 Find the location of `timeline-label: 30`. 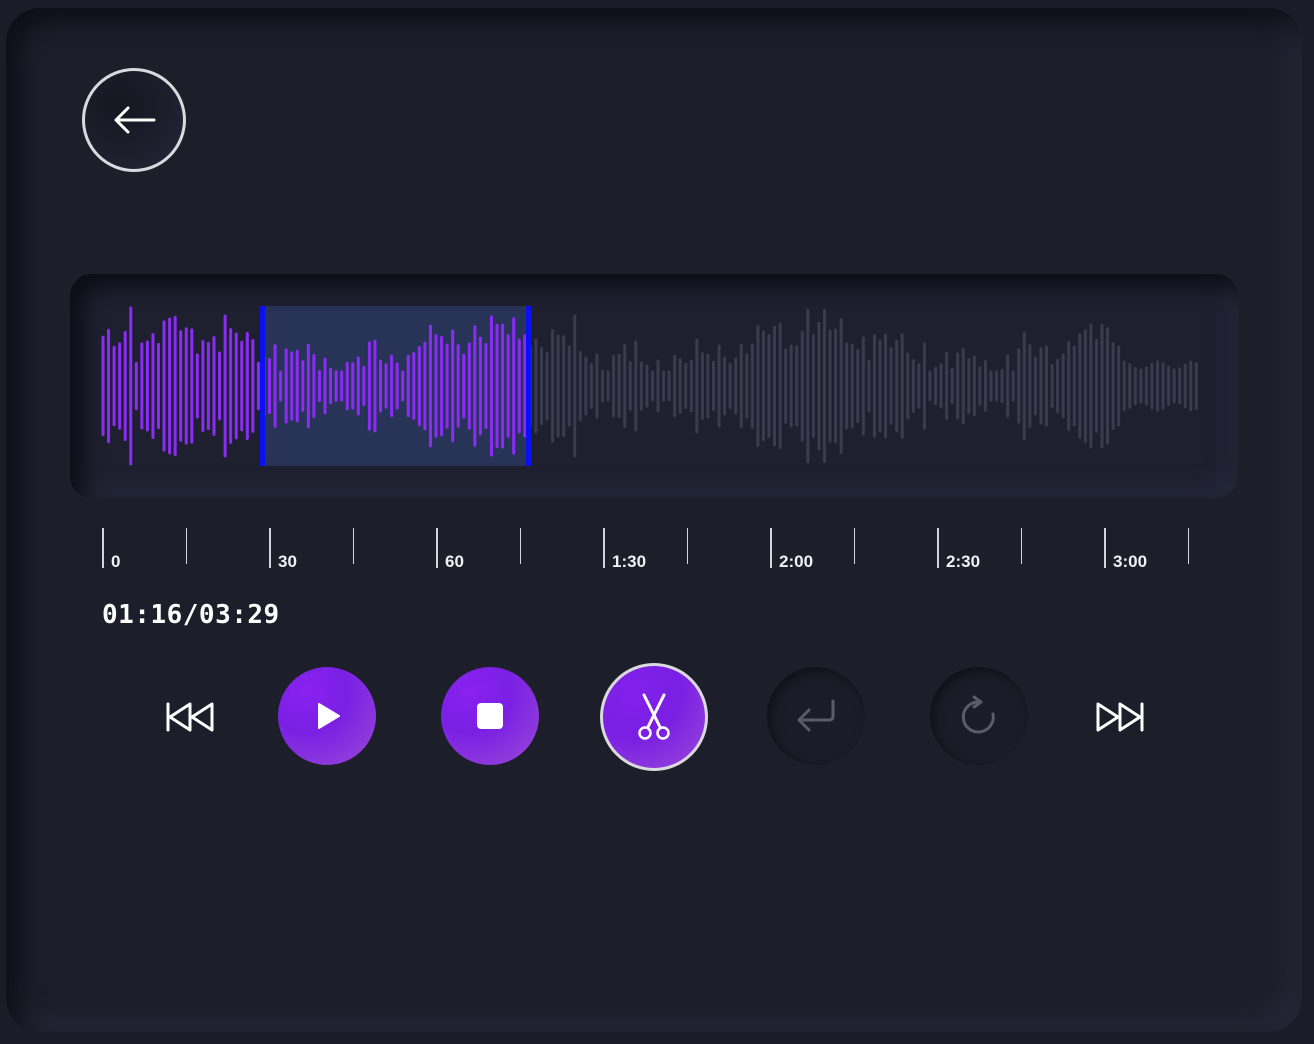

timeline-label: 30 is located at coordinates (287, 561).